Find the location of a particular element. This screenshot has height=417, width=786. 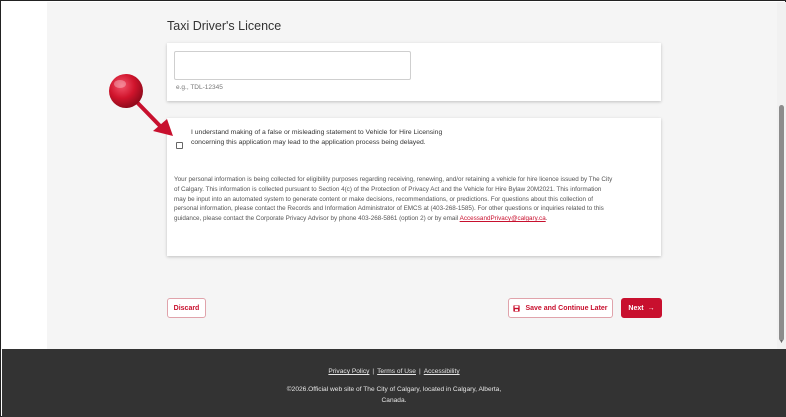

privacy-policy-link: Privacy Policy is located at coordinates (348, 371).